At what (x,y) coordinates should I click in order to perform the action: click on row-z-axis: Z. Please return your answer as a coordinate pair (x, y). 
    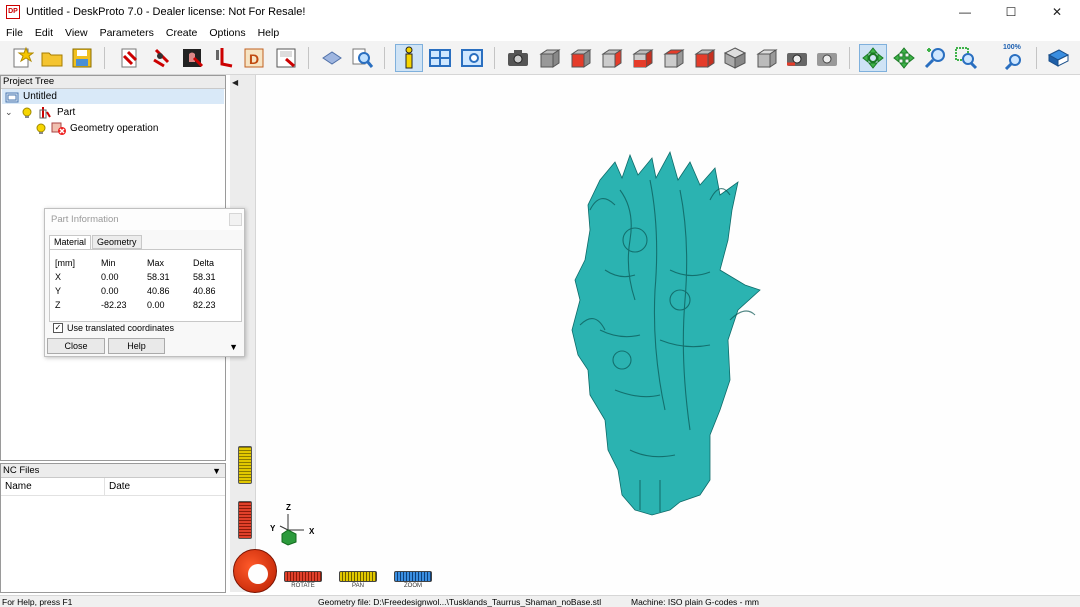
    Looking at the image, I should click on (58, 305).